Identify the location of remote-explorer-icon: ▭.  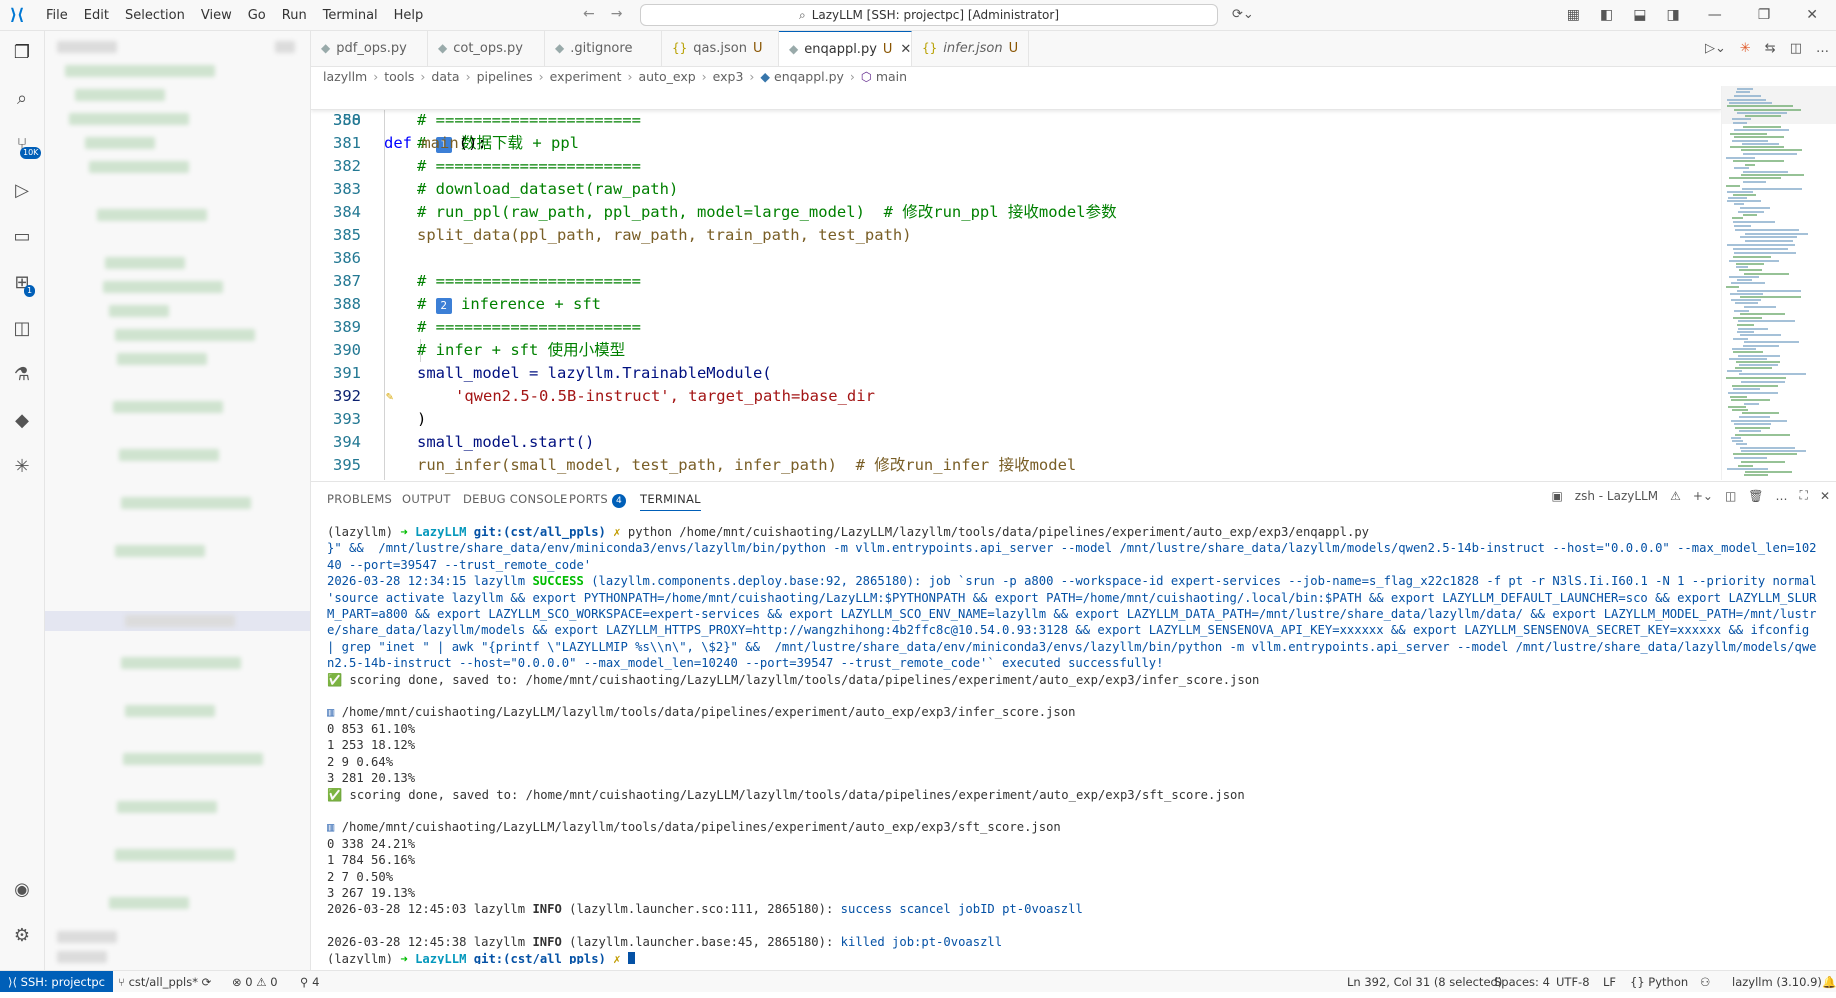
(22, 237).